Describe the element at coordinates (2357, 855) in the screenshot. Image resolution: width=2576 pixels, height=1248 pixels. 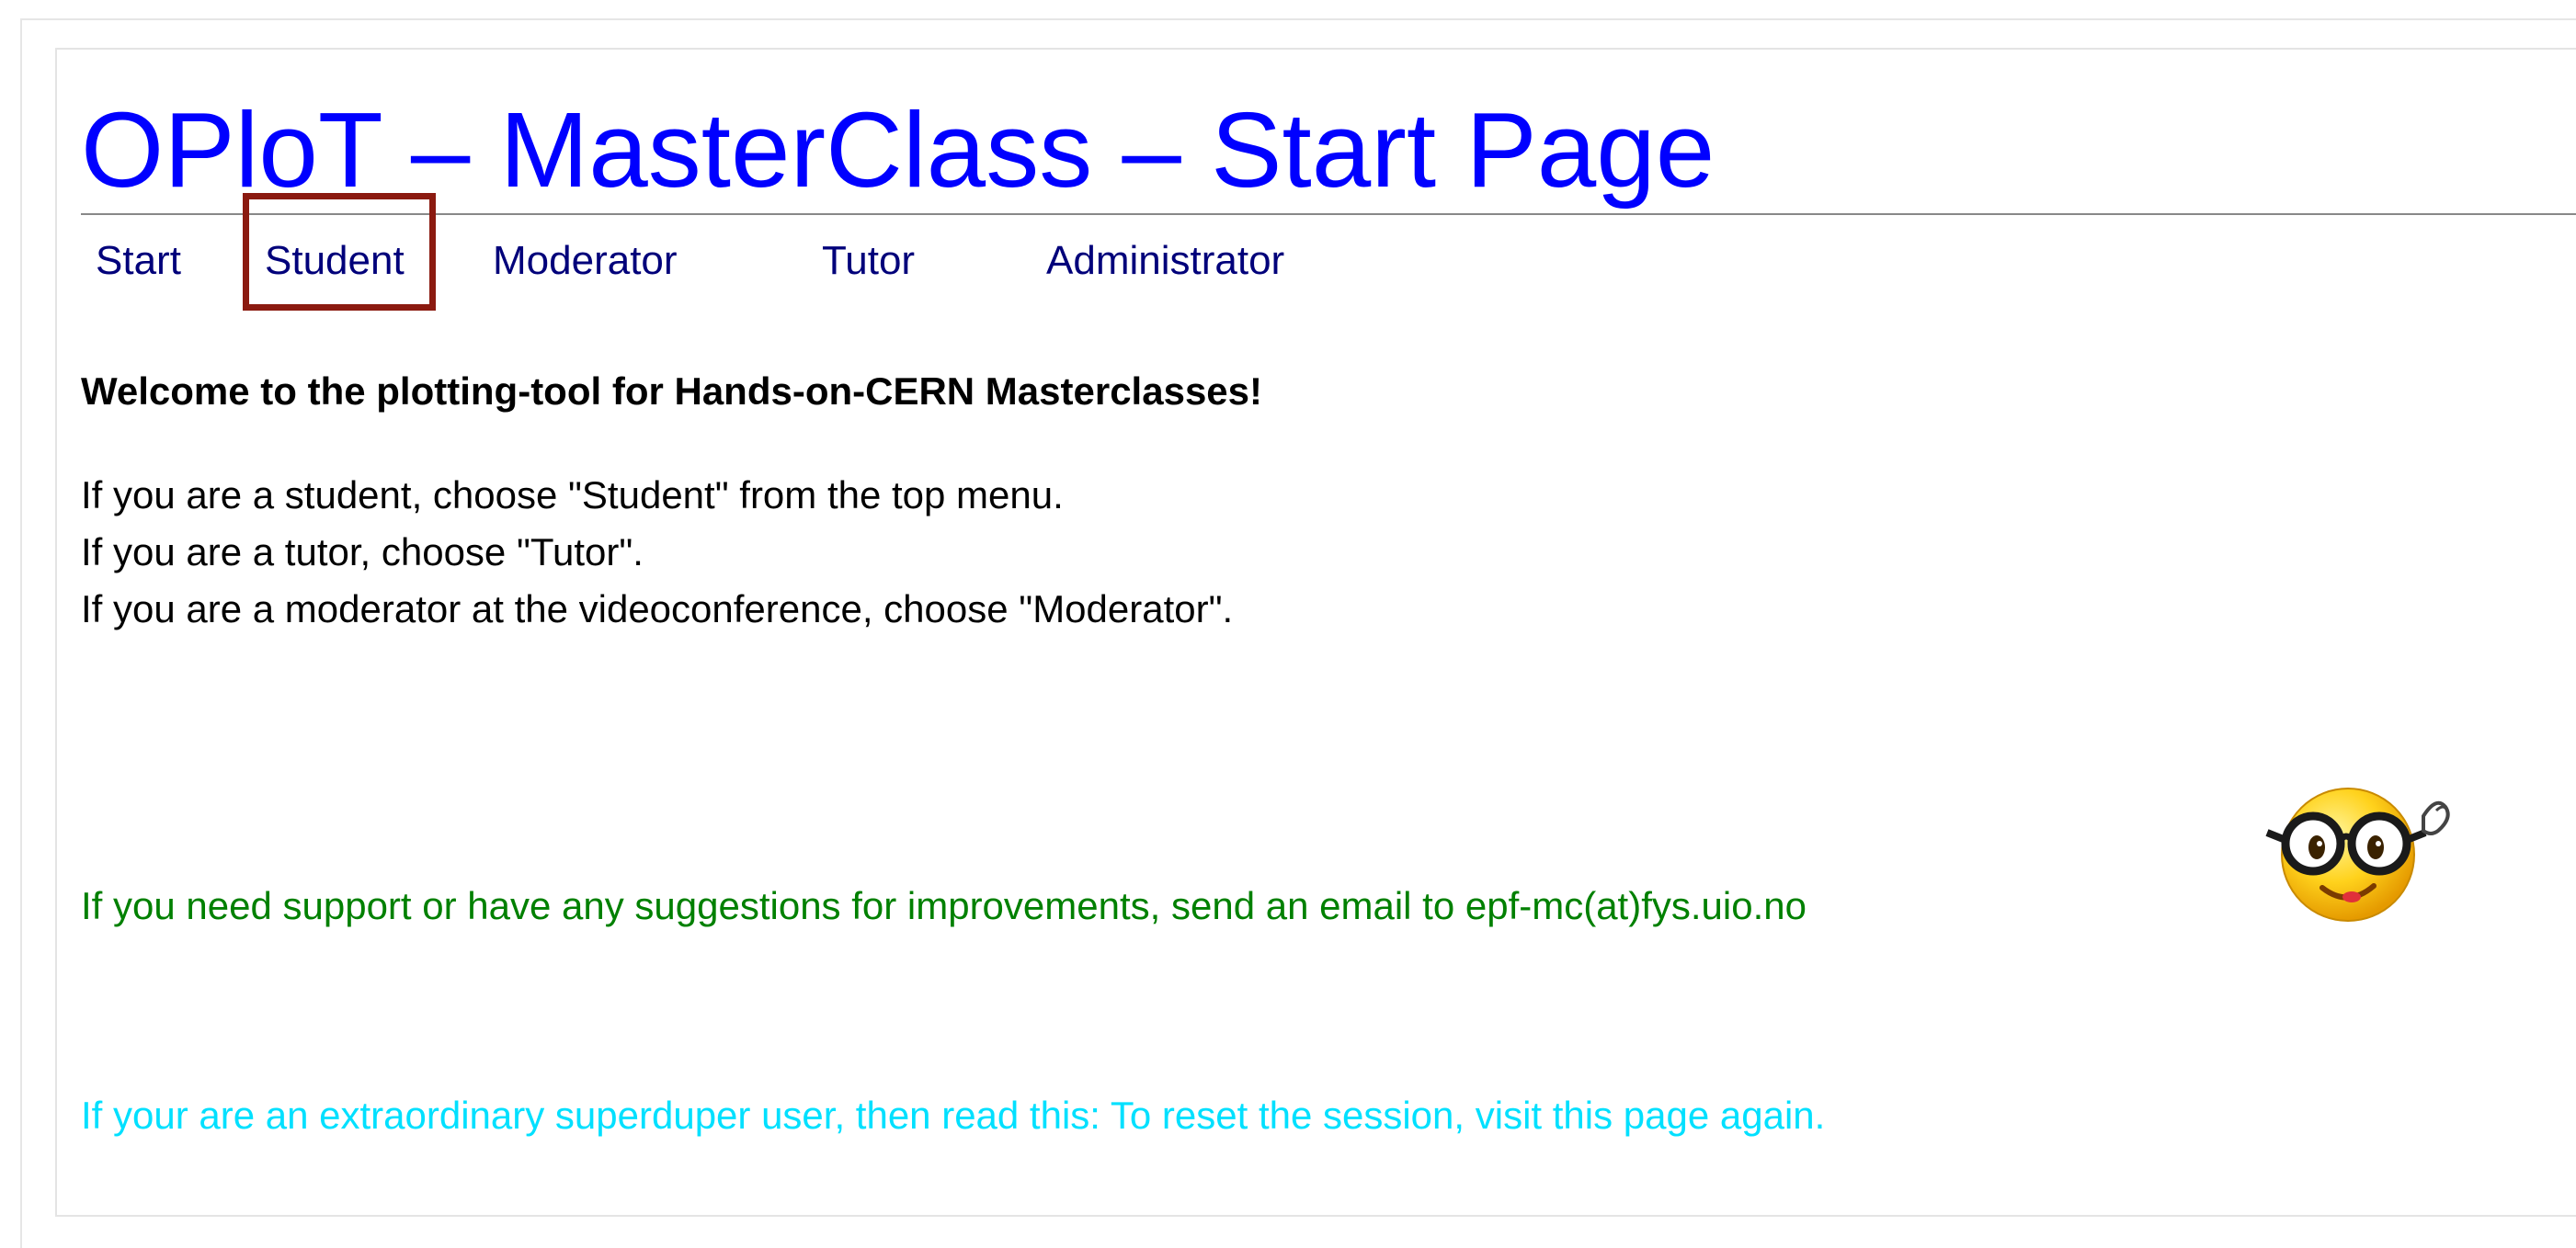
I see `nerd-smiley-with-glasses-icon` at that location.